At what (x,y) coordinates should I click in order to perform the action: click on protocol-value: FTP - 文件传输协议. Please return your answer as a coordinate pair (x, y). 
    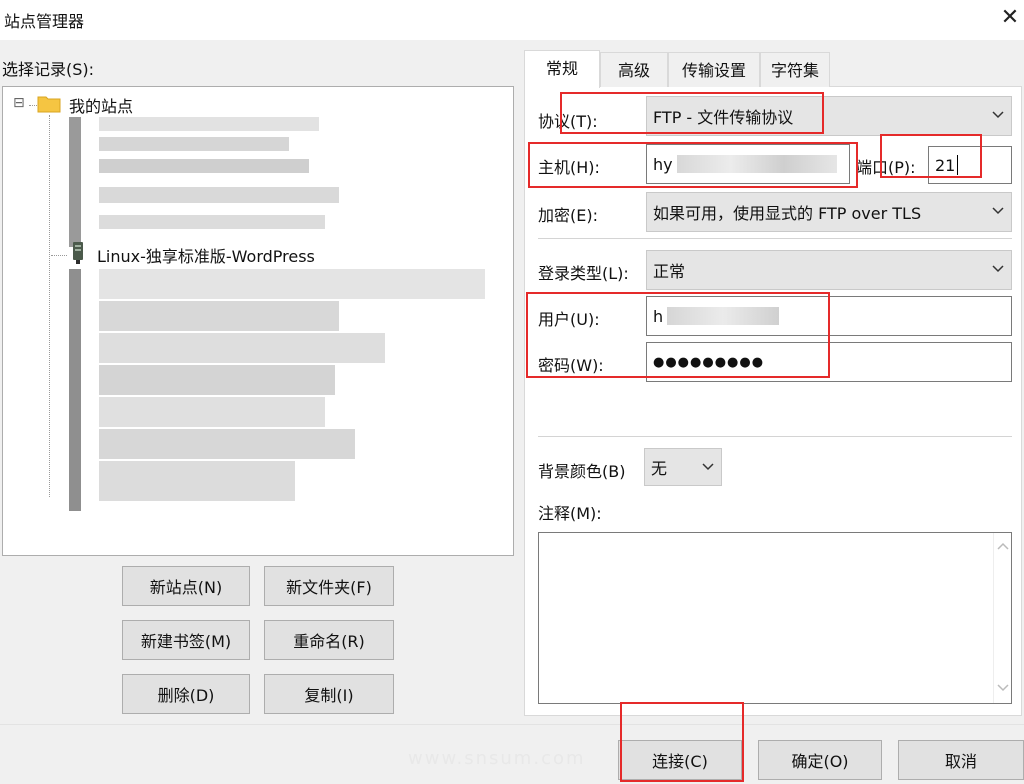
    Looking at the image, I should click on (723, 117).